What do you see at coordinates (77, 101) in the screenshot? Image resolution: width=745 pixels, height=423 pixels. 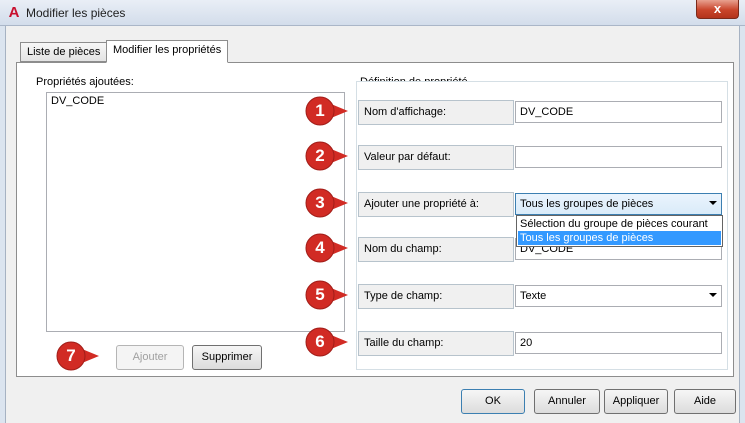 I see `list-item: DV_CODE` at bounding box center [77, 101].